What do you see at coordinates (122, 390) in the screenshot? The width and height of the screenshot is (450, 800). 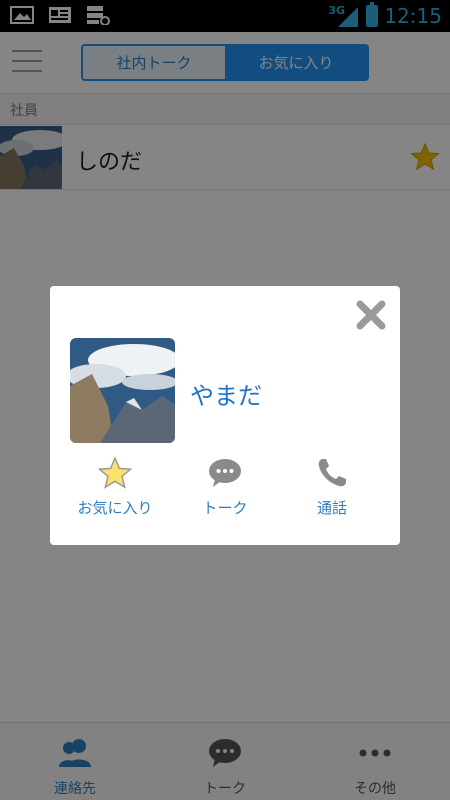 I see `dialog-avatar` at bounding box center [122, 390].